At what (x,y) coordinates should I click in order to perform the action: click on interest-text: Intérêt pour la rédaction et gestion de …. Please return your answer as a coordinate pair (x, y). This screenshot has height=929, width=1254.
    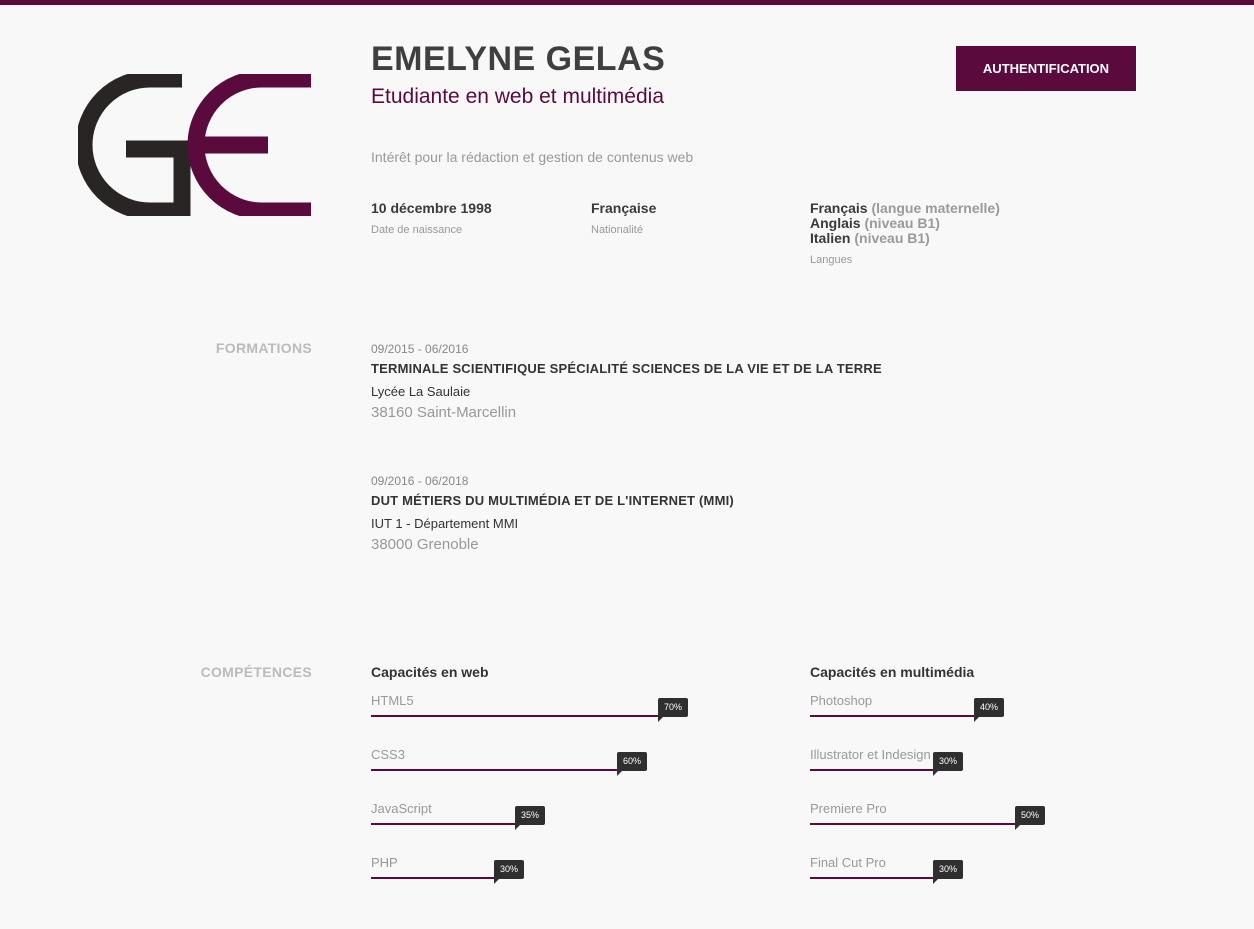
    Looking at the image, I should click on (532, 157).